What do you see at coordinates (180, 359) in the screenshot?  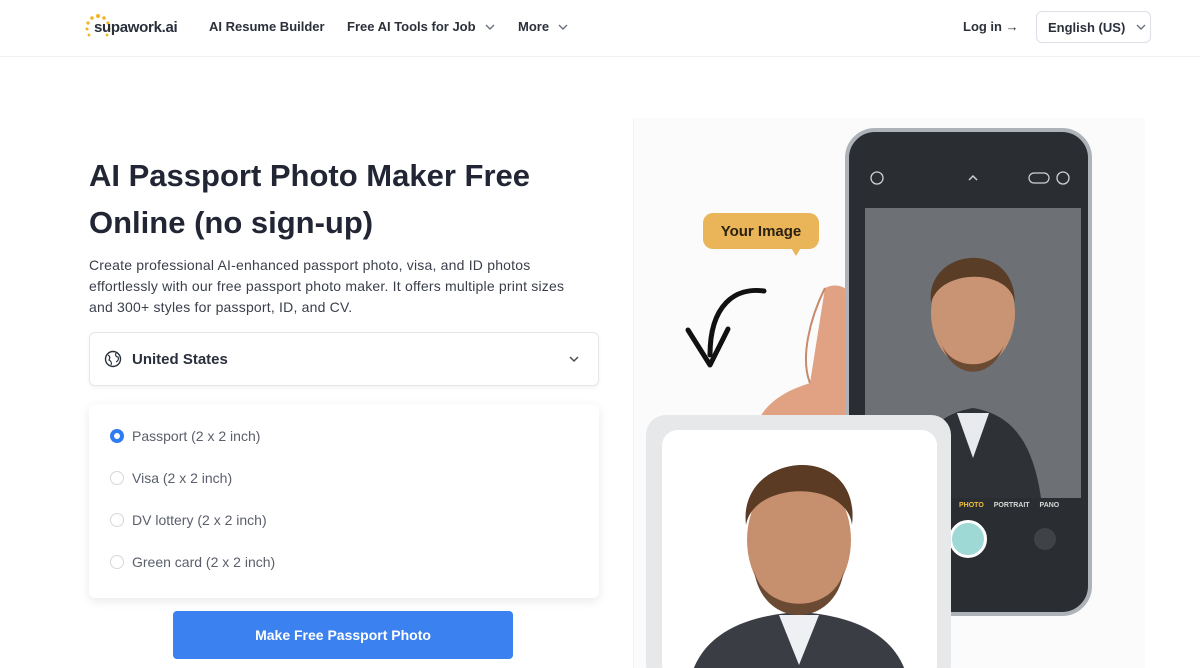 I see `country-value: United States` at bounding box center [180, 359].